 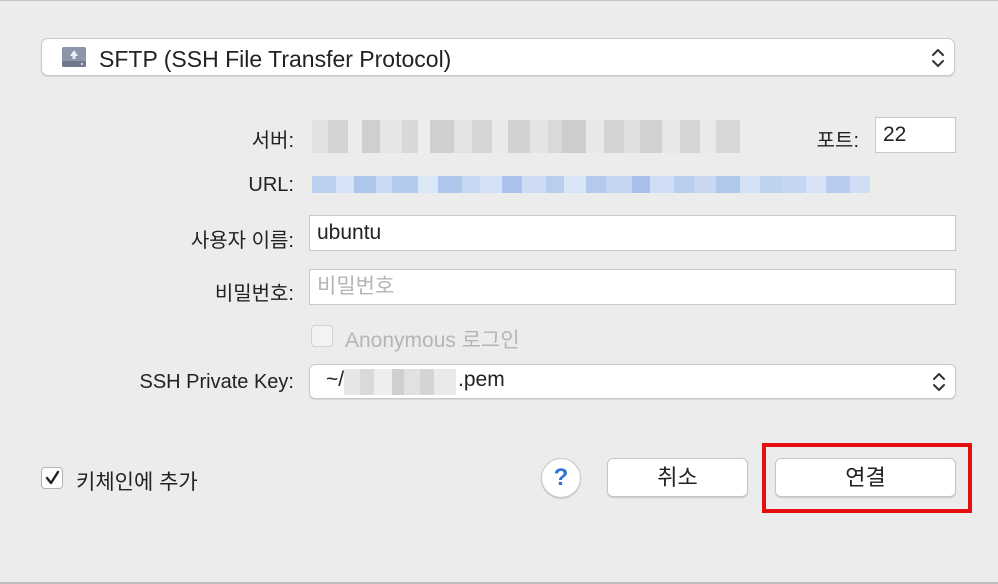 What do you see at coordinates (498, 57) in the screenshot?
I see `protocol-select: SFTP (SSH File Transfer Protocol)` at bounding box center [498, 57].